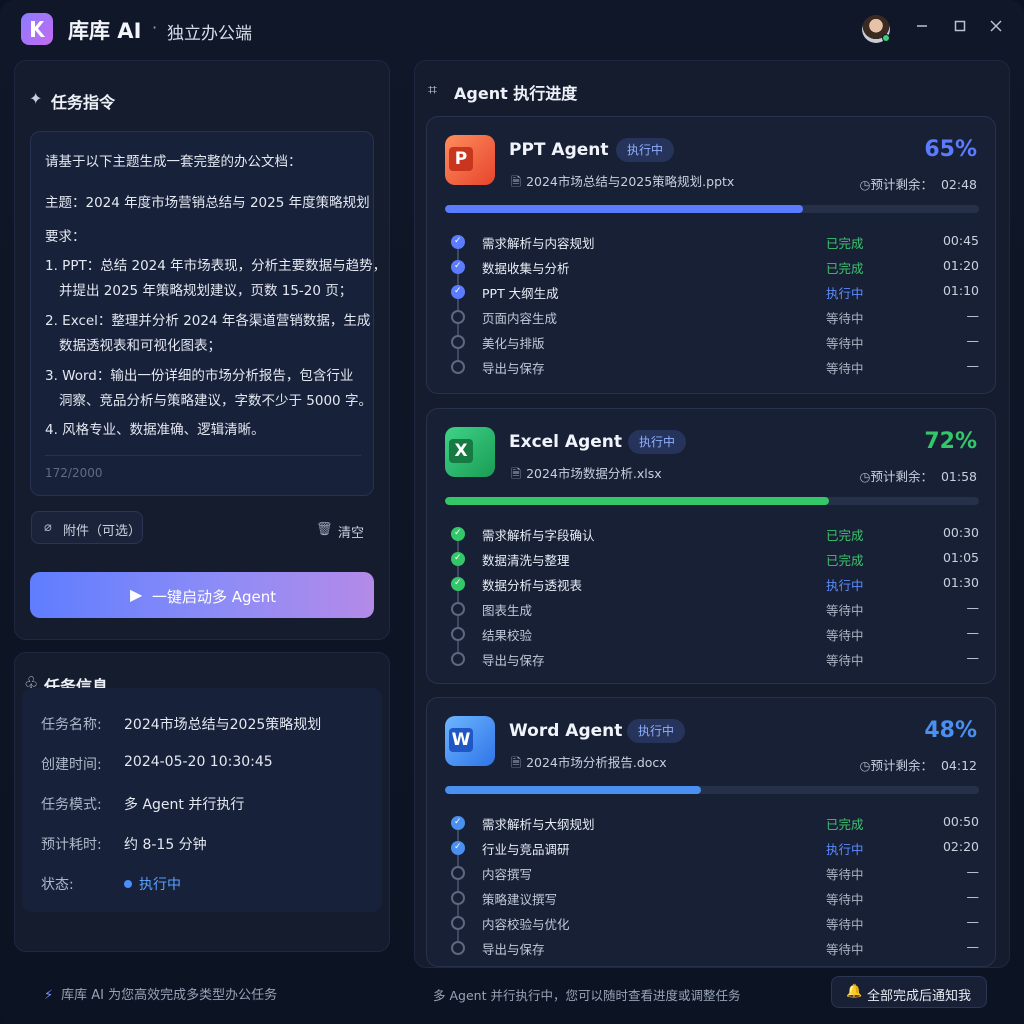 This screenshot has height=1024, width=1024. What do you see at coordinates (203, 455) in the screenshot?
I see `prompt-divider` at bounding box center [203, 455].